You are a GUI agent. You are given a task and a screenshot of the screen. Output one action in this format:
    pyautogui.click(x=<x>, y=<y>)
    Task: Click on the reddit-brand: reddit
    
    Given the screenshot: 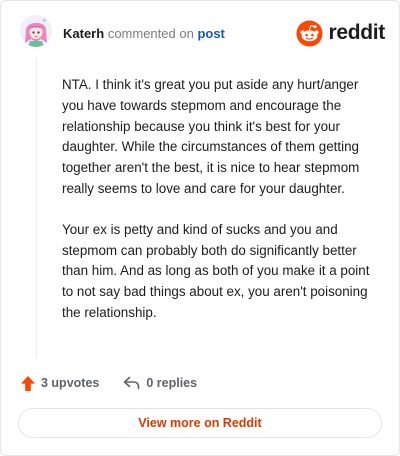 What is the action you would take?
    pyautogui.click(x=340, y=33)
    